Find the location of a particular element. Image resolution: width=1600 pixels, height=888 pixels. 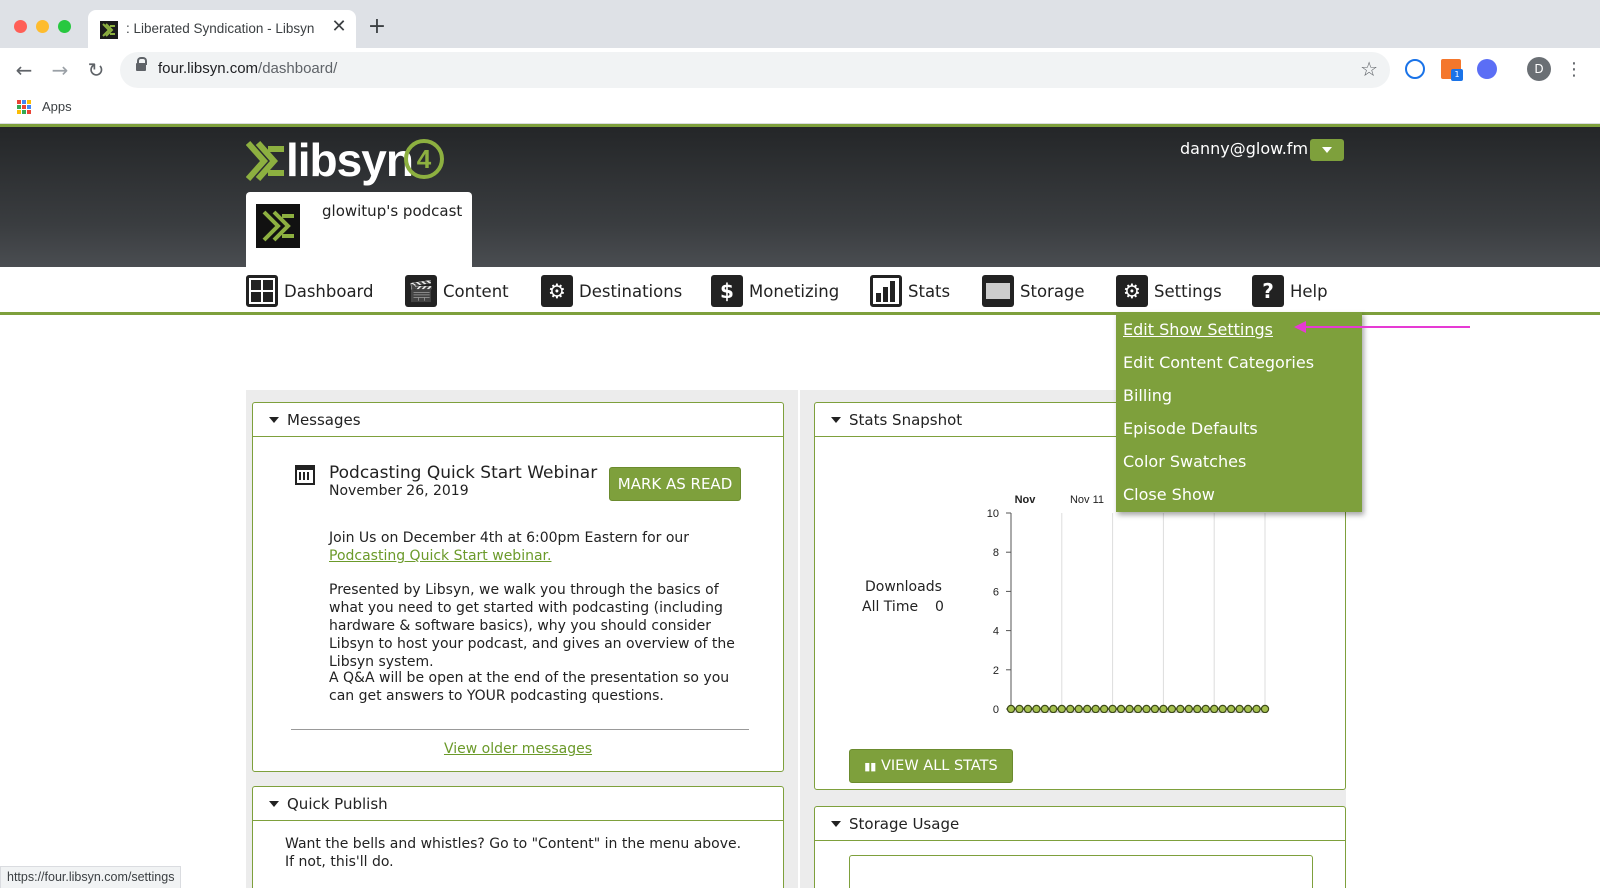

storage-usage-panel: Storage Usage is located at coordinates (1080, 847).